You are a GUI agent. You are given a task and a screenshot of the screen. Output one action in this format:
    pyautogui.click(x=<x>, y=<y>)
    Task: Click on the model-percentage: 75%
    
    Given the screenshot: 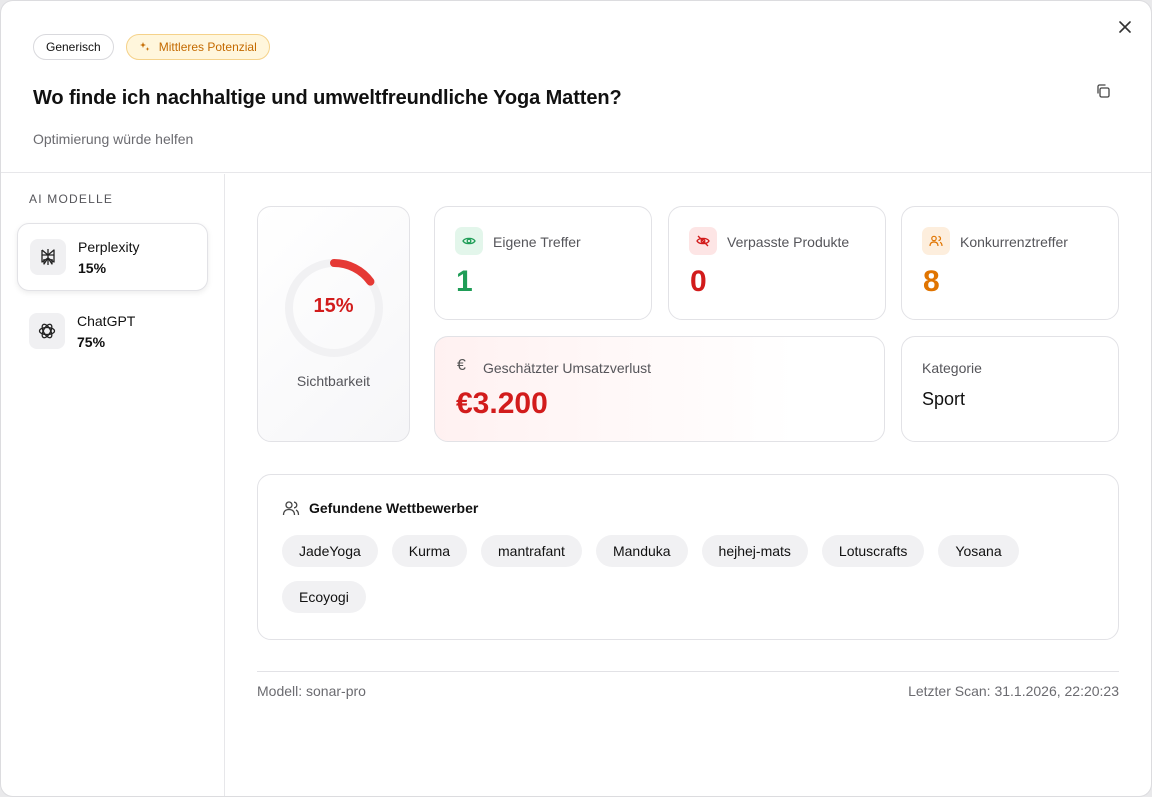 What is the action you would take?
    pyautogui.click(x=91, y=341)
    